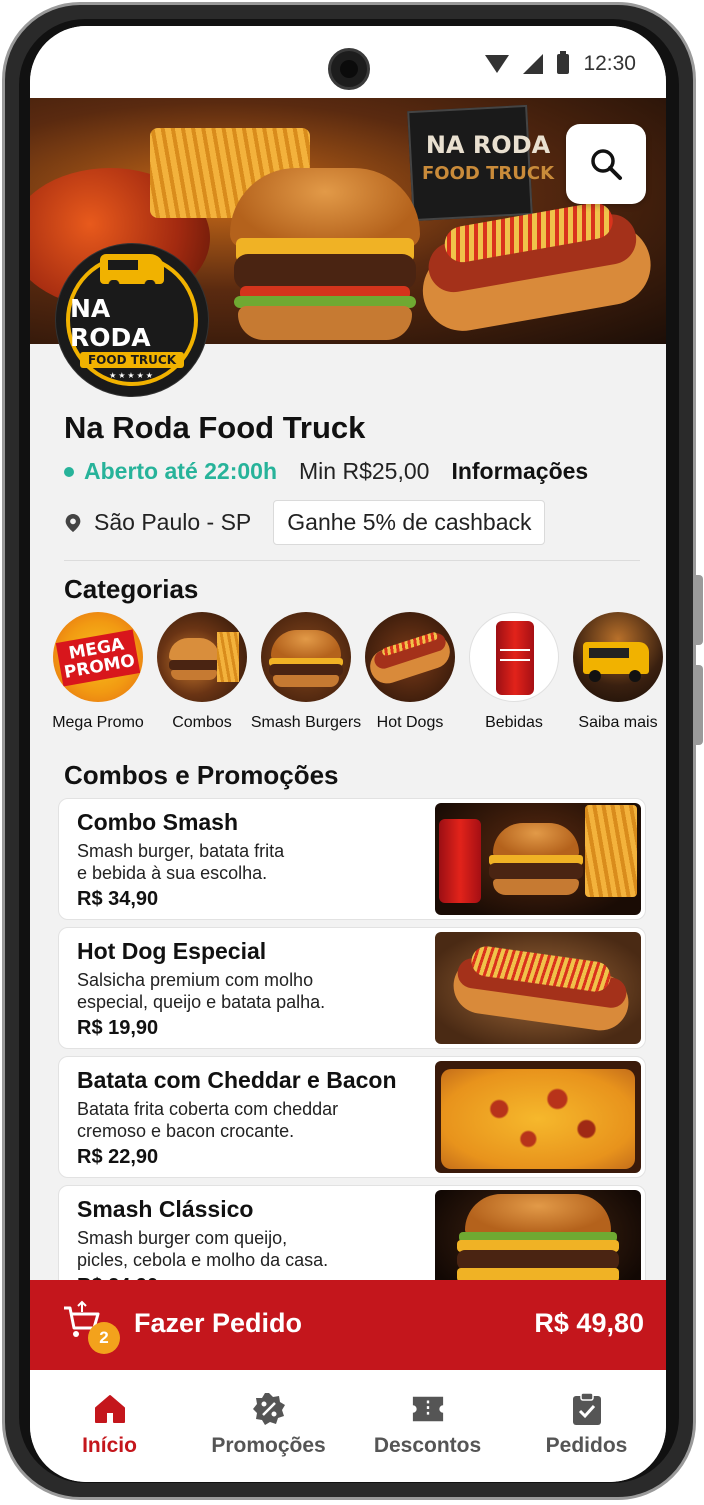 The image size is (704, 1505). Describe the element at coordinates (349, 69) in the screenshot. I see `camera-icon` at that location.